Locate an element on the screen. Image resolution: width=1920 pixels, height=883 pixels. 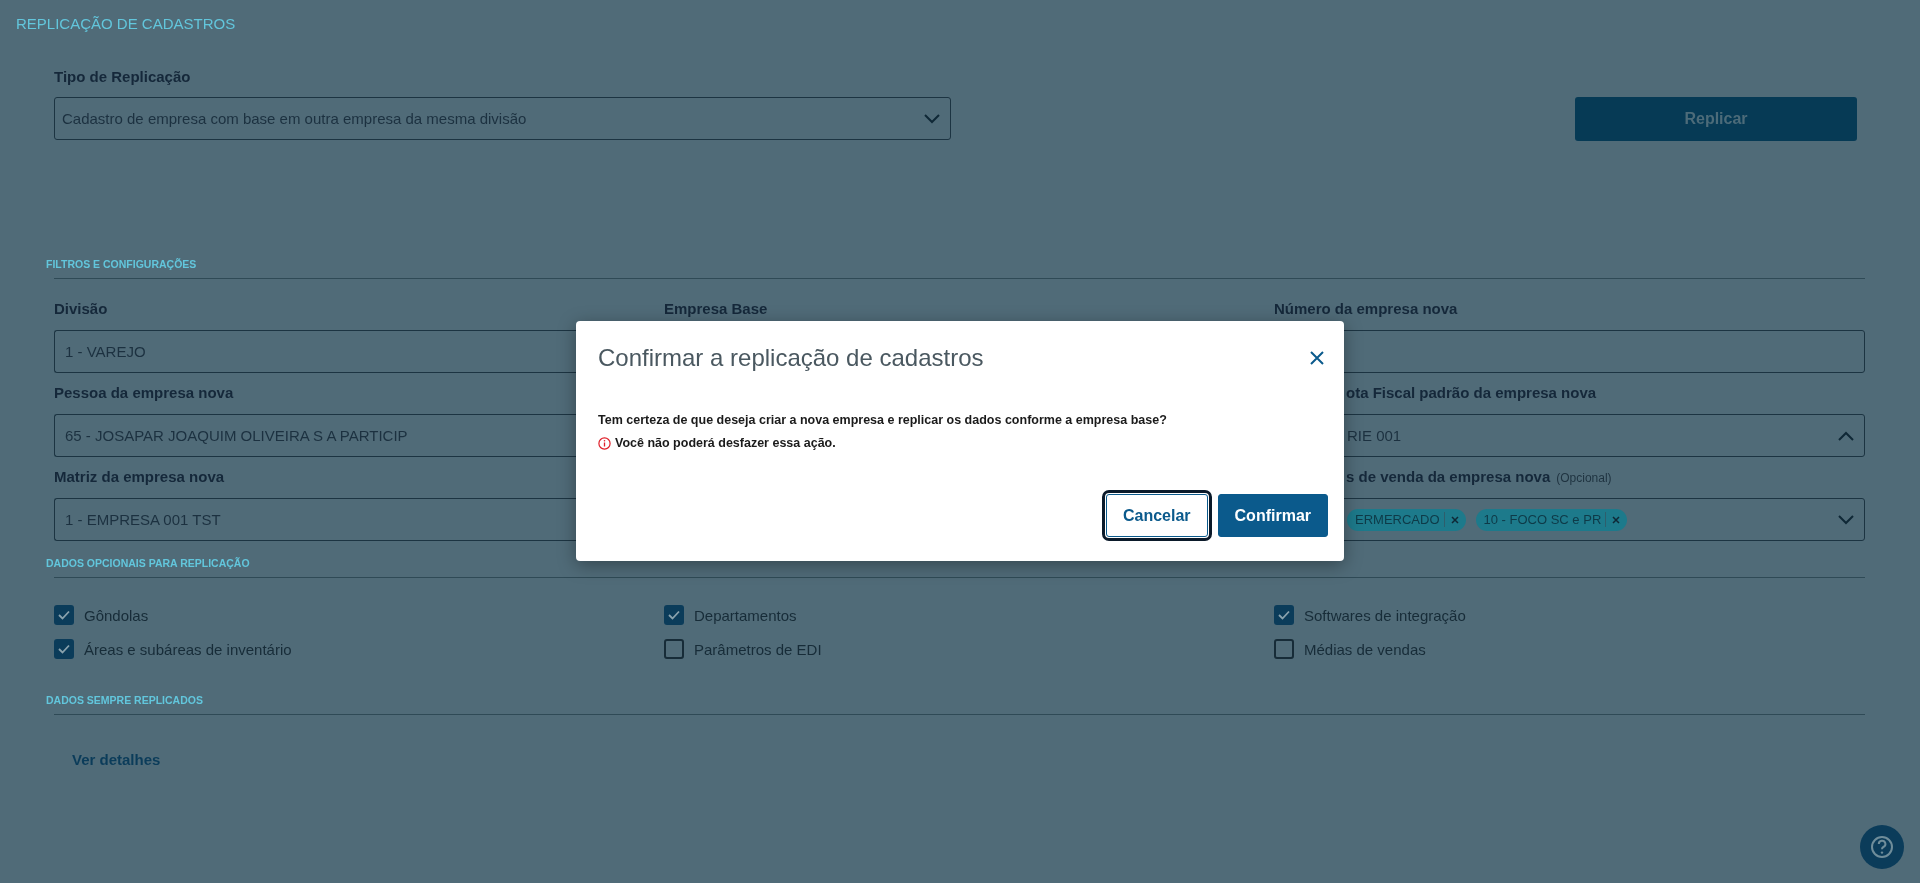
dropdown-field: Cadastro de empresa com base em outra empresa da mesma divisão is located at coordinates (502, 118).